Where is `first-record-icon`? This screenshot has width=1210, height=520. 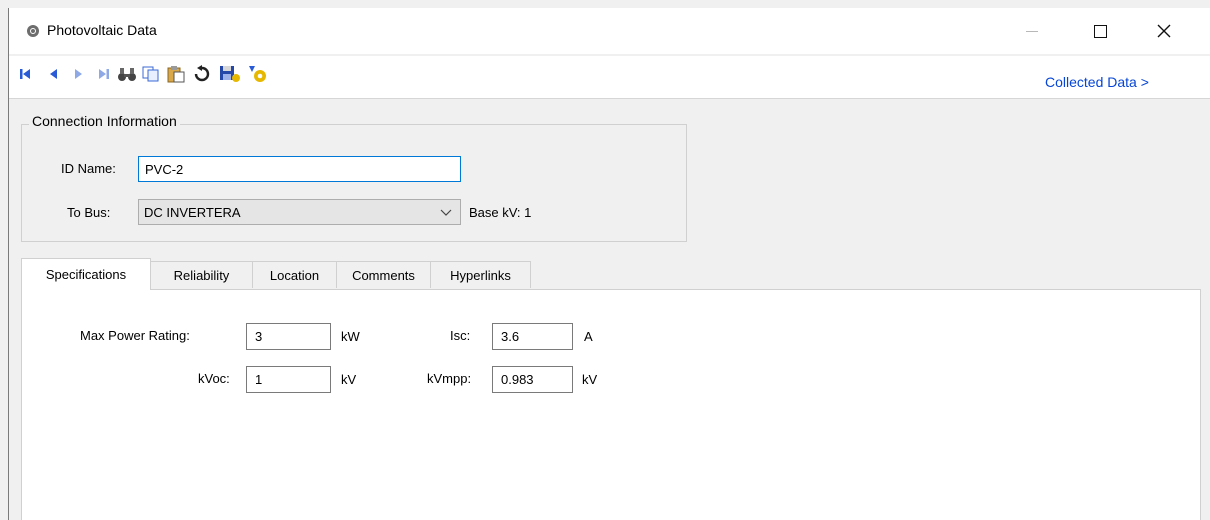
first-record-icon is located at coordinates (25, 74).